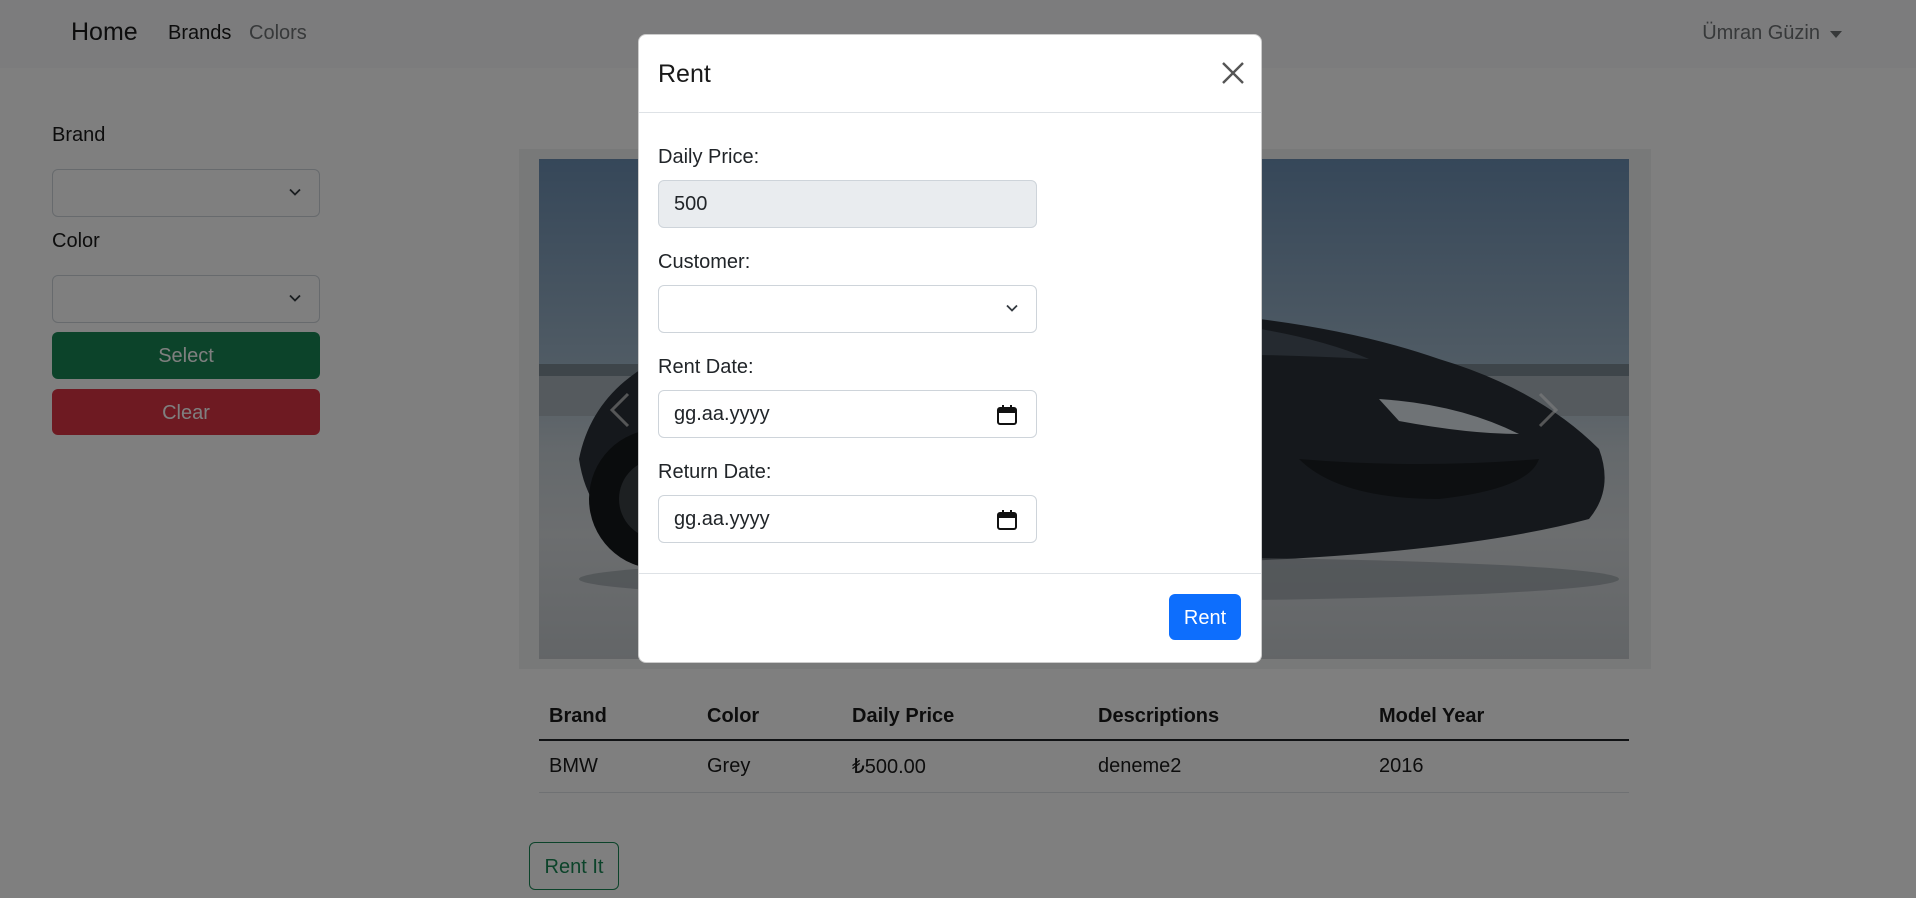 This screenshot has height=898, width=1916. I want to click on return-date-label: Return Date:, so click(715, 472).